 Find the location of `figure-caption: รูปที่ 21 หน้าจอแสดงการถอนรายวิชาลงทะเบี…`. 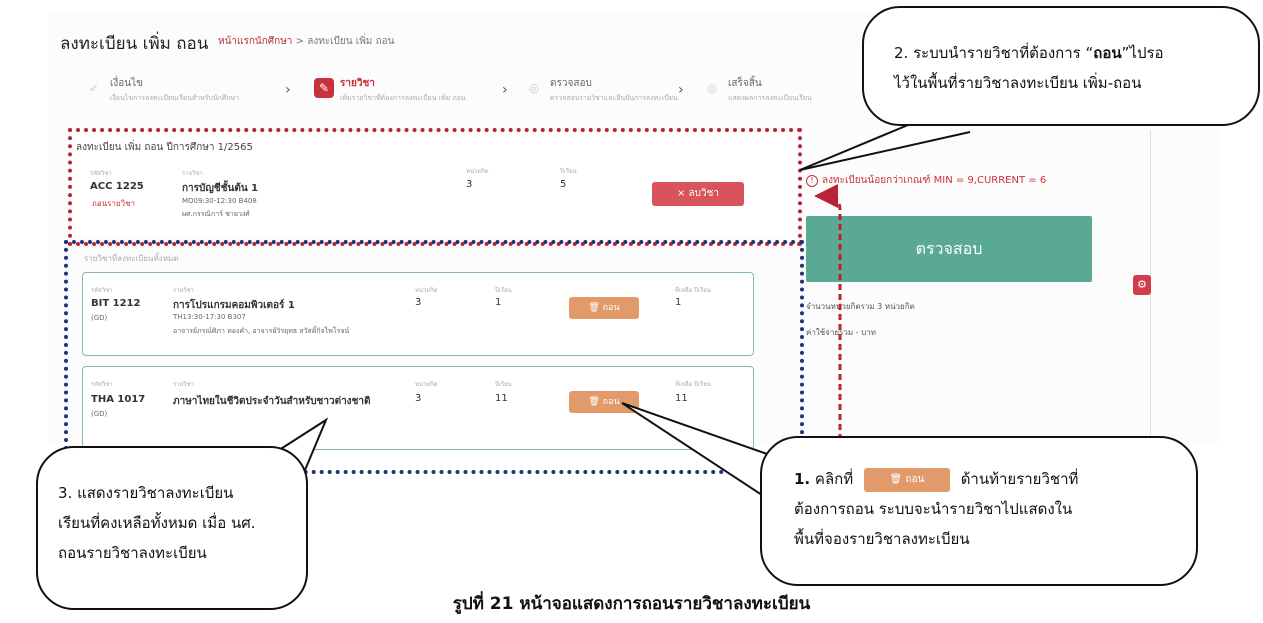

figure-caption: รูปที่ 21 หน้าจอแสดงการถอนรายวิชาลงทะเบี… is located at coordinates (631, 604).